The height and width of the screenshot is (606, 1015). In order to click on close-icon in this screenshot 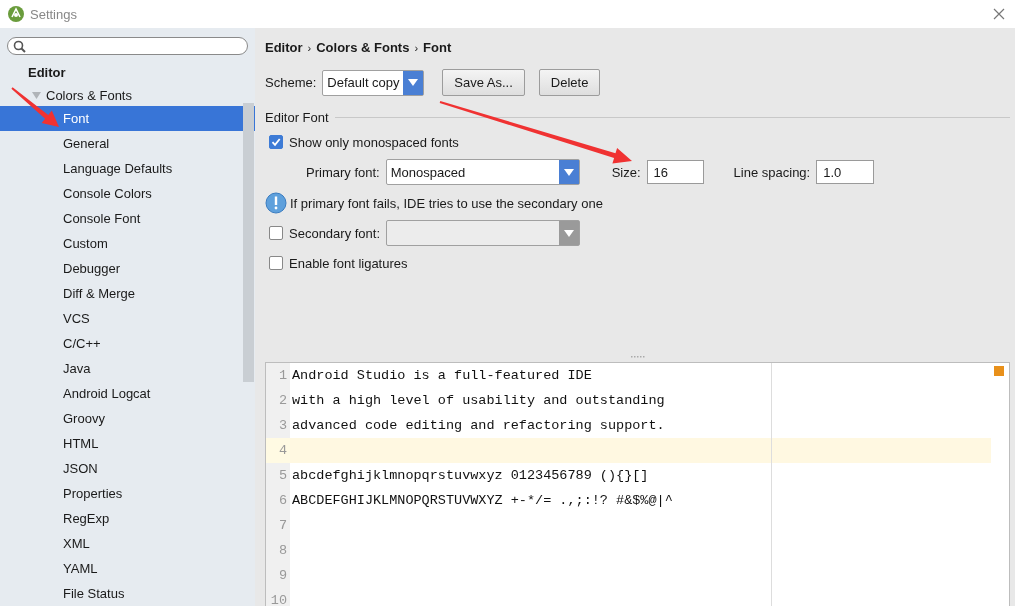, I will do `click(999, 14)`.